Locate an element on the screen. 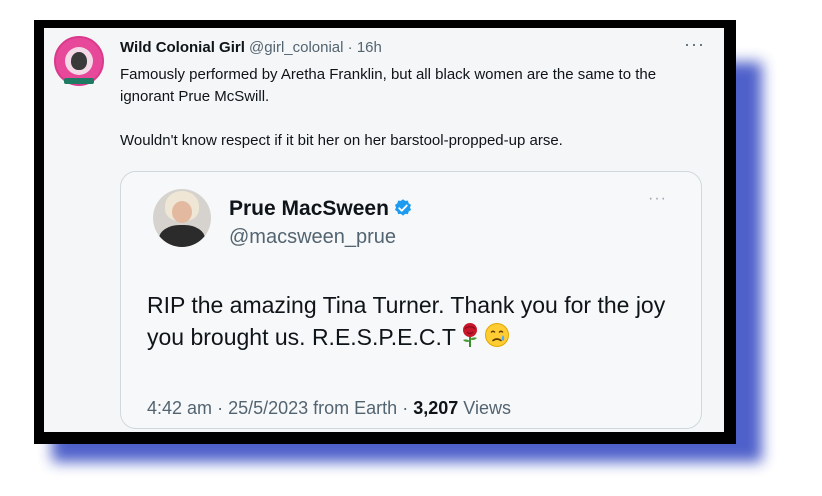 This screenshot has height=496, width=822. rose-emoji is located at coordinates (469, 335).